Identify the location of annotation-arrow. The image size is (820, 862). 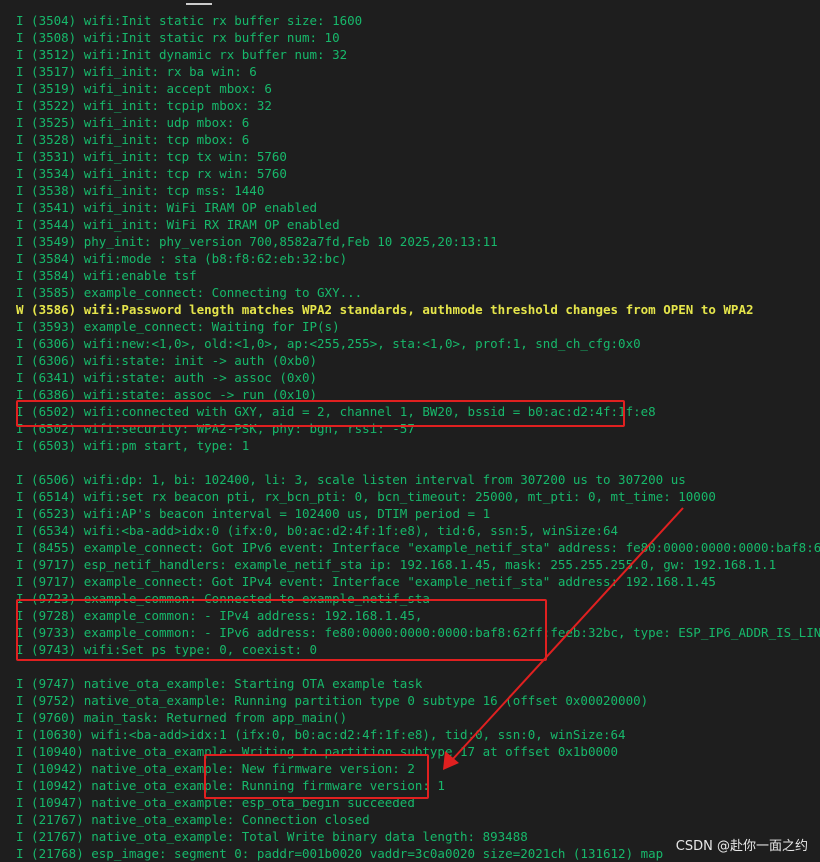
(563, 638).